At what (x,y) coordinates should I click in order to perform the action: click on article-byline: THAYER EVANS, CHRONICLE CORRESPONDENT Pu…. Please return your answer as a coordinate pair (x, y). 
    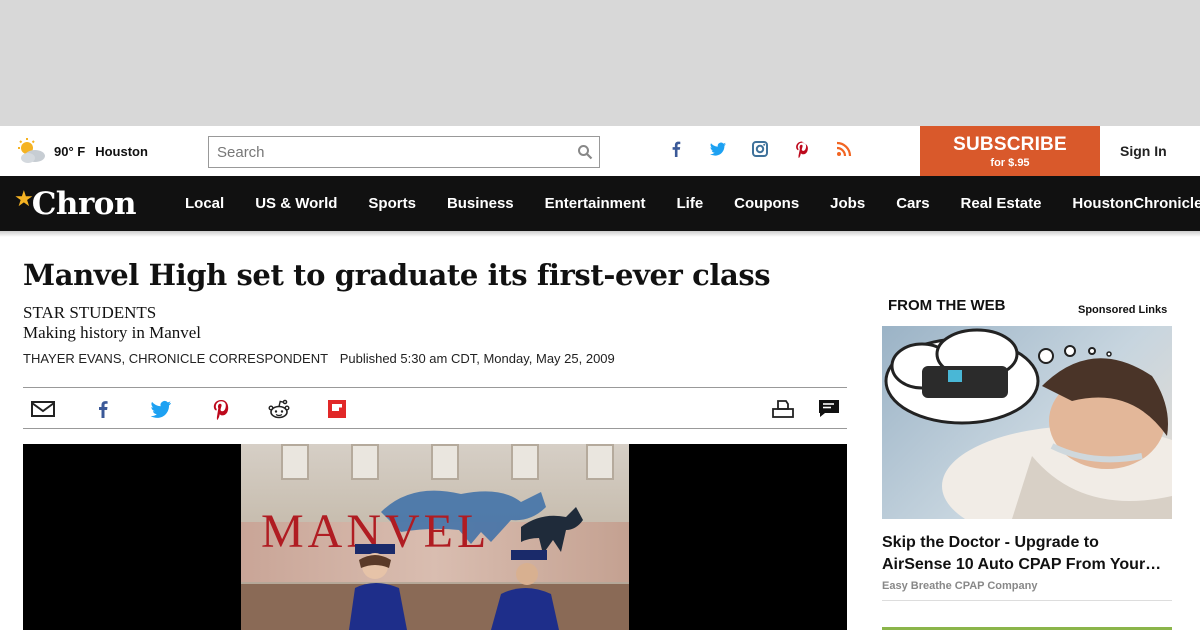
    Looking at the image, I should click on (435, 359).